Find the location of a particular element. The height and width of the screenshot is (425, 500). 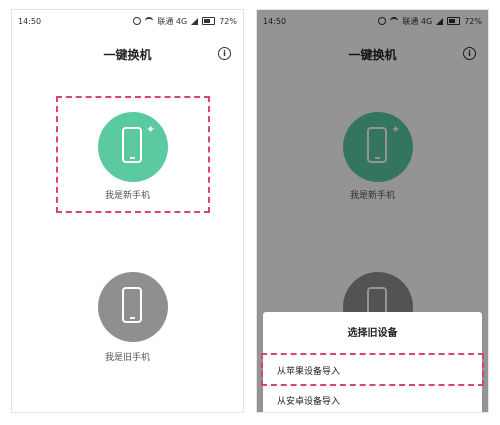

page-title: 一键换机 is located at coordinates (127, 54).